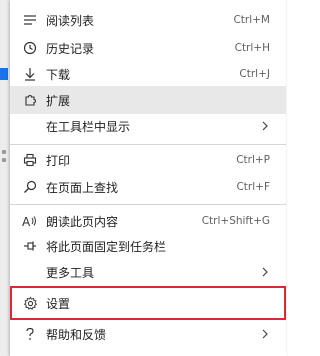  What do you see at coordinates (148, 160) in the screenshot?
I see `menu-item-print: 打印 Ctrl+P` at bounding box center [148, 160].